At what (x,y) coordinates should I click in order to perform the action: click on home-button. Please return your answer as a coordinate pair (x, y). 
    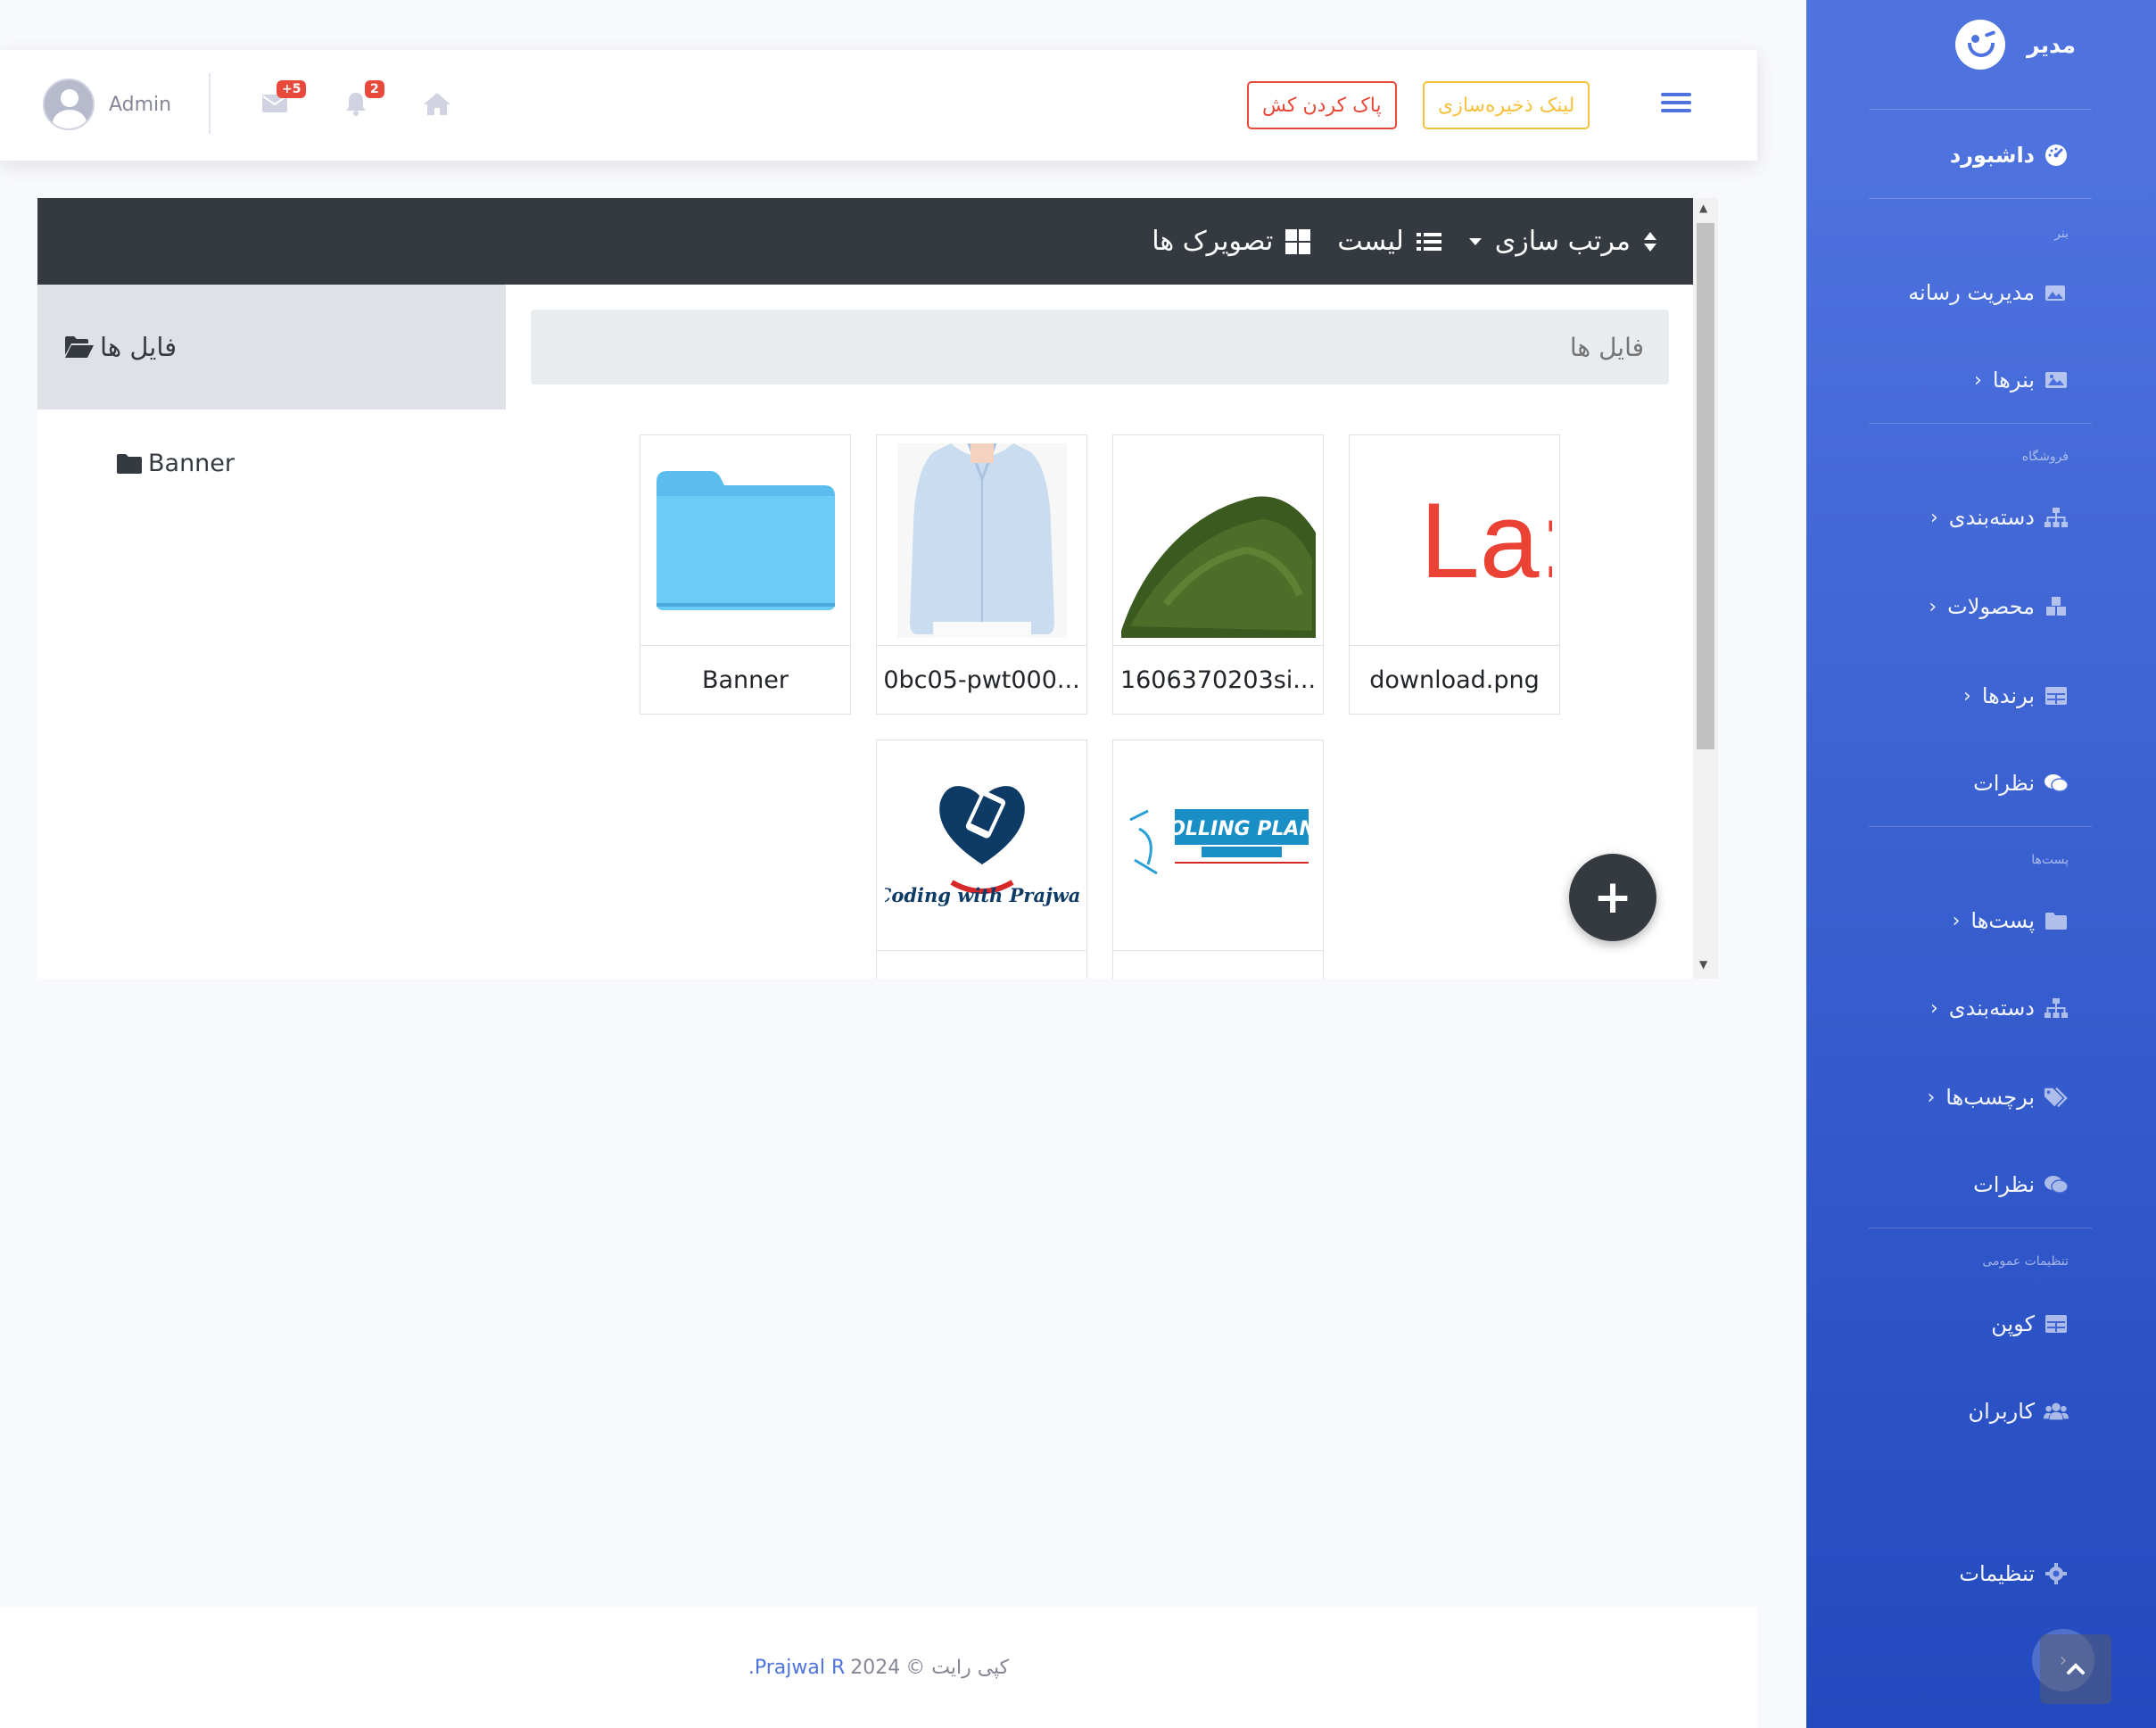
    Looking at the image, I should click on (437, 104).